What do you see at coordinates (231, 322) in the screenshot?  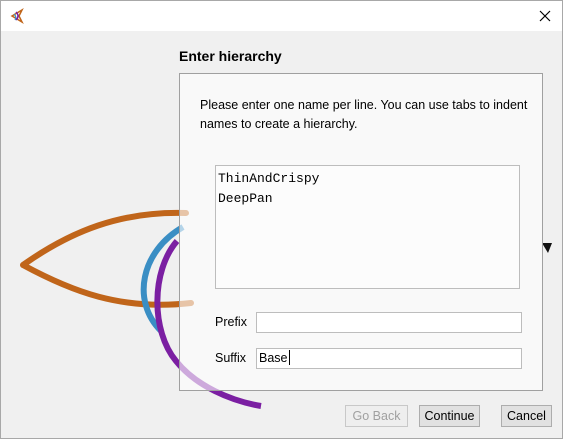 I see `prefix-label: Prefix` at bounding box center [231, 322].